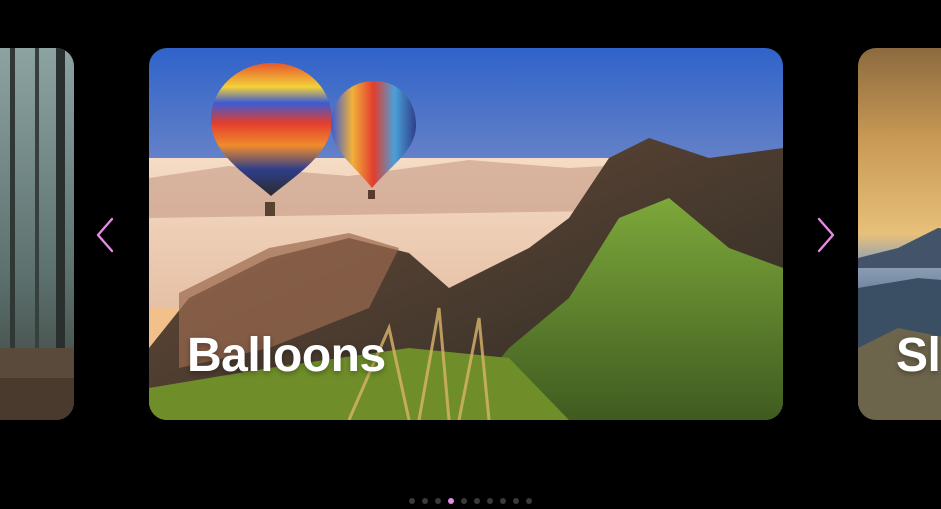 The height and width of the screenshot is (509, 941). I want to click on carousel-slide-next: Sl, so click(899, 234).